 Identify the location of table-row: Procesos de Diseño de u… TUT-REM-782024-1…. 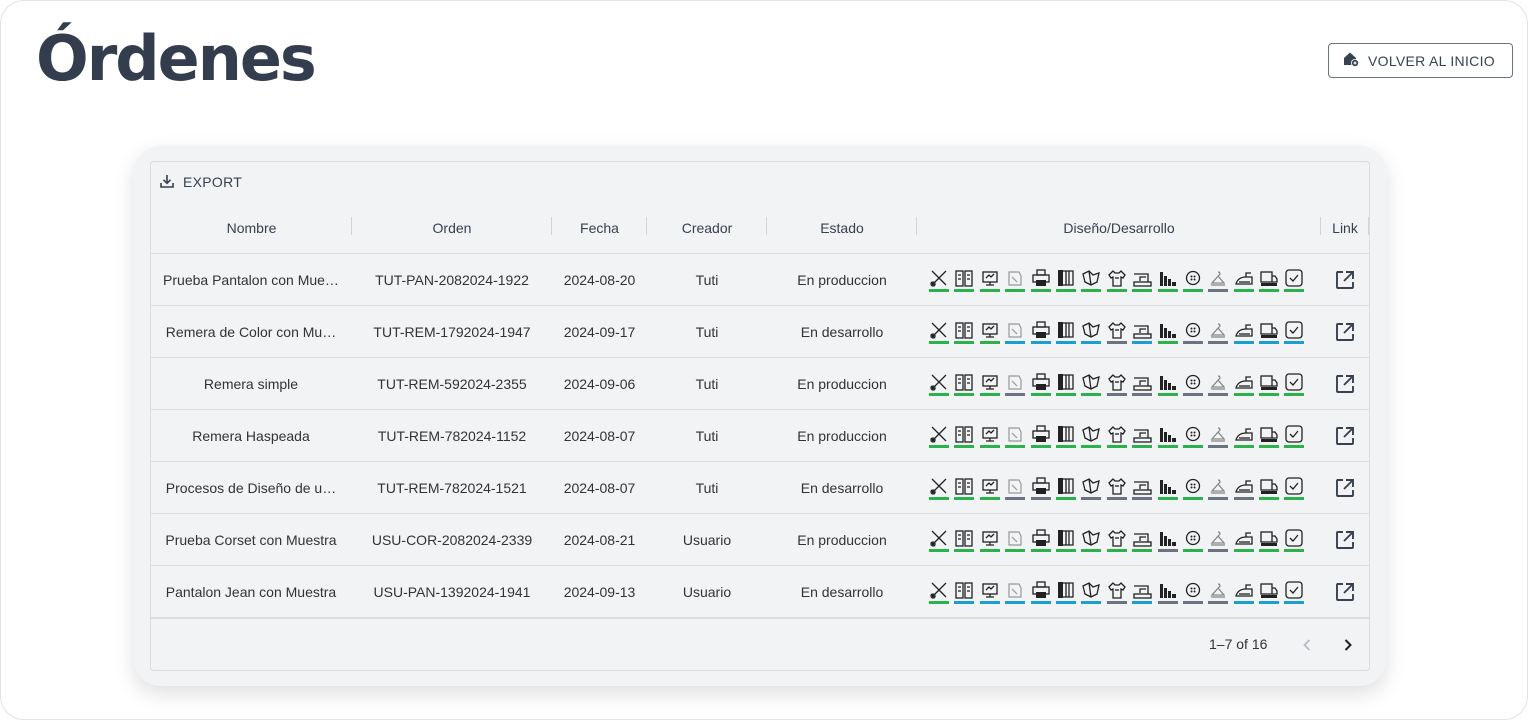
(760, 488).